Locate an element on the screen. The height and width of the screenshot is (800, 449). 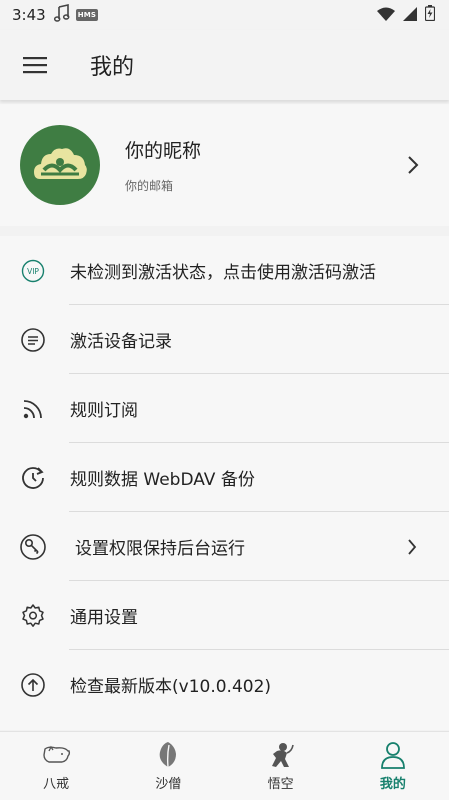
menu-item-check-update: 检查最新版本(v10.0.402) is located at coordinates (224, 684).